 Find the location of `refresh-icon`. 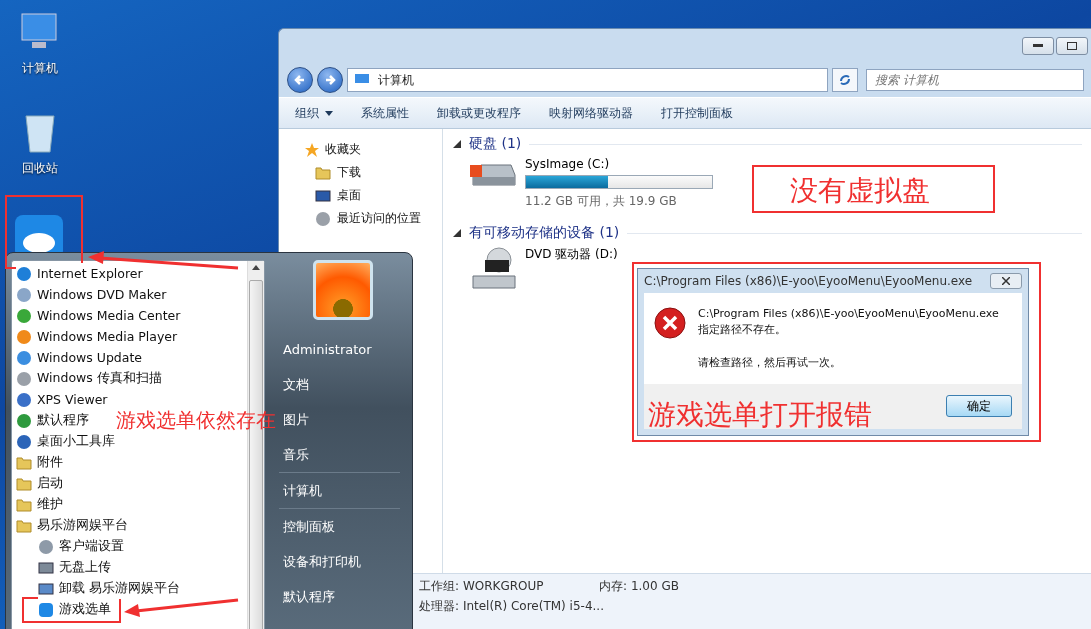

refresh-icon is located at coordinates (845, 80).